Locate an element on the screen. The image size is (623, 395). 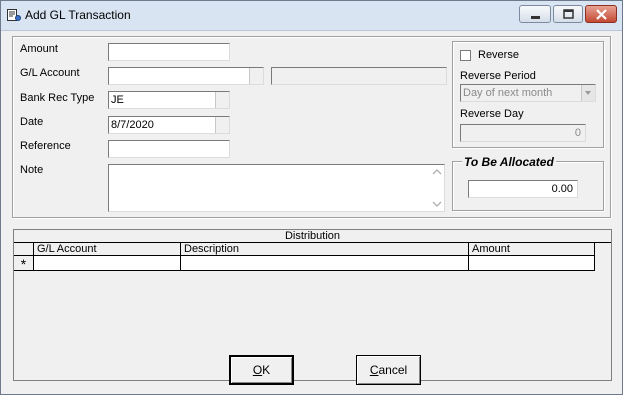
amount-input is located at coordinates (169, 52).